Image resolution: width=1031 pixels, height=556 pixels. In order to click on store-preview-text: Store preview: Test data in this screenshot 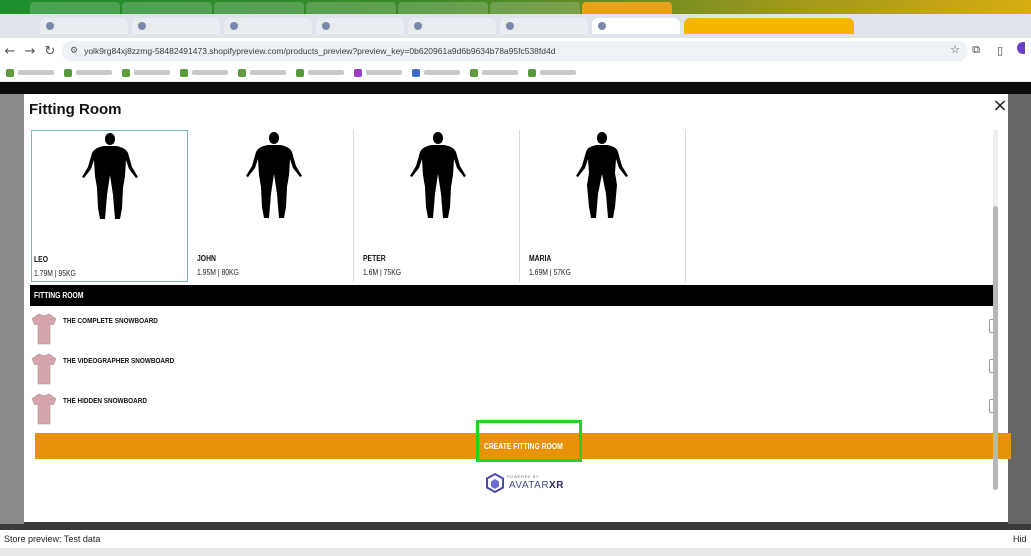, I will do `click(52, 539)`.